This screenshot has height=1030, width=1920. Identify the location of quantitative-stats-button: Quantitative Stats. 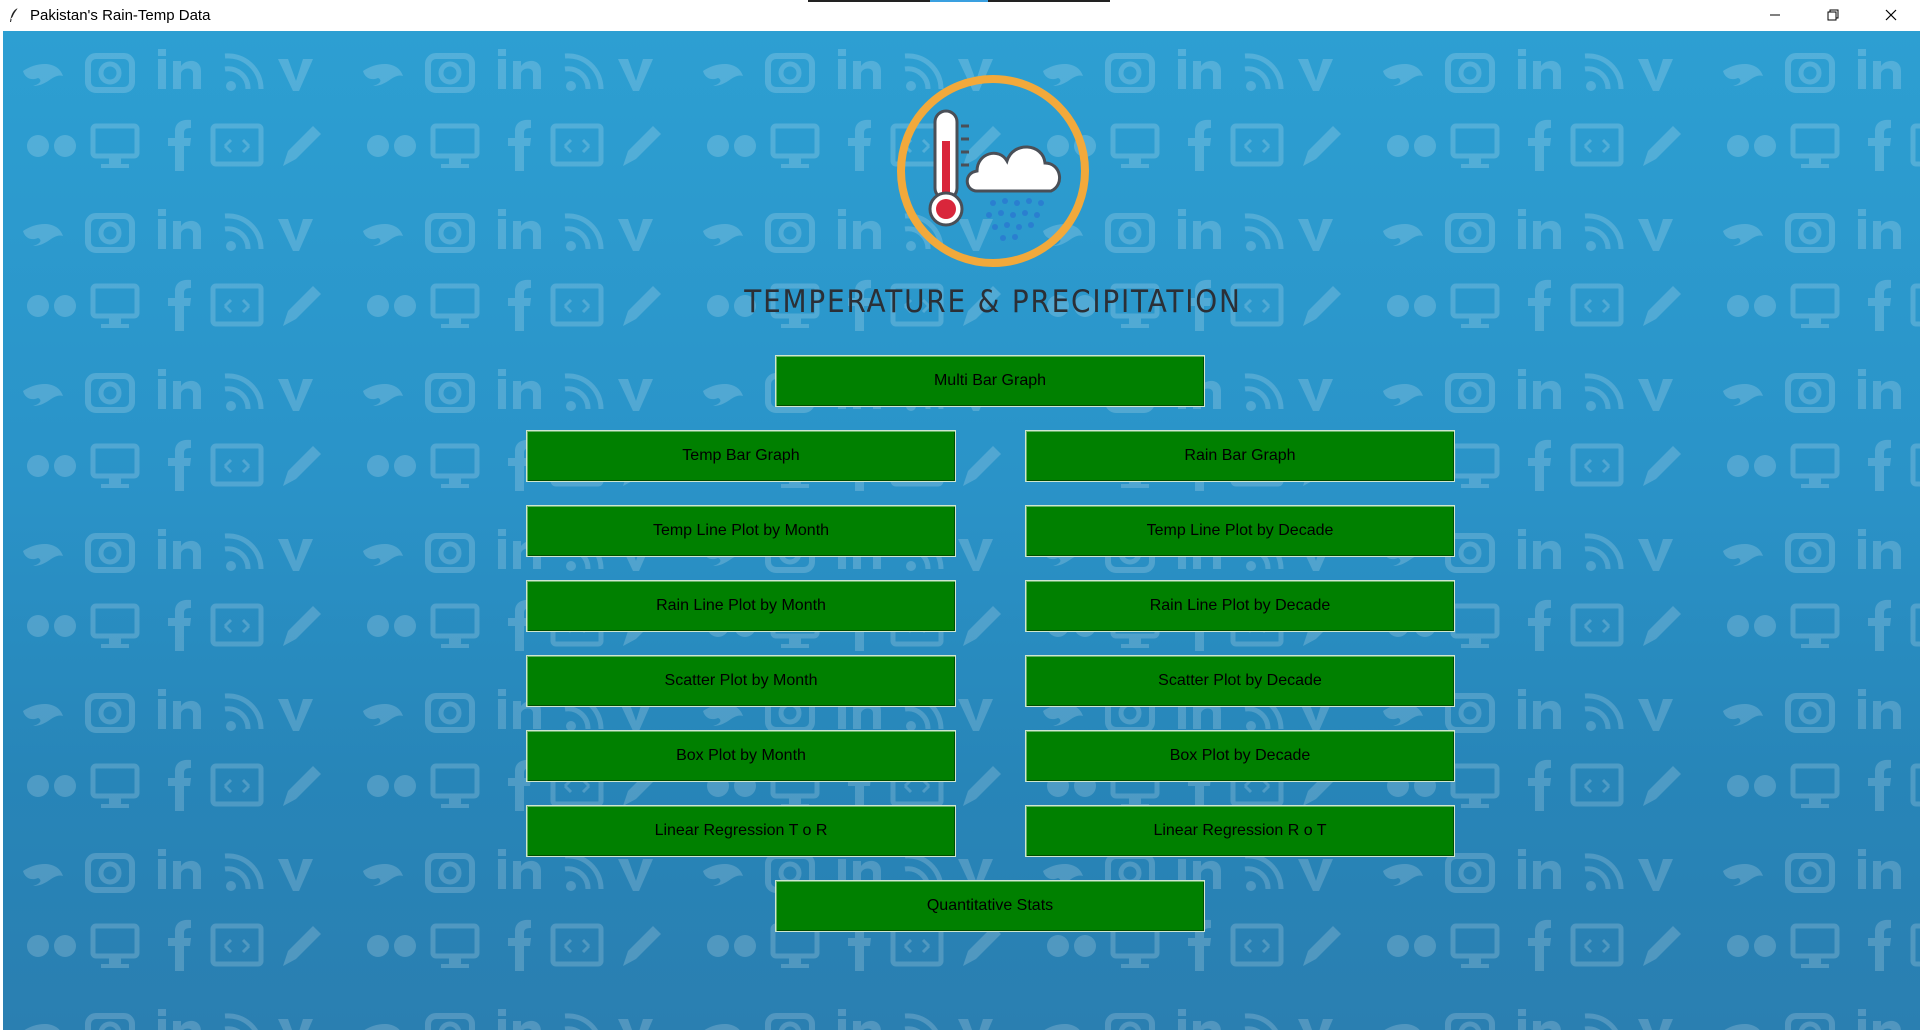
(990, 906).